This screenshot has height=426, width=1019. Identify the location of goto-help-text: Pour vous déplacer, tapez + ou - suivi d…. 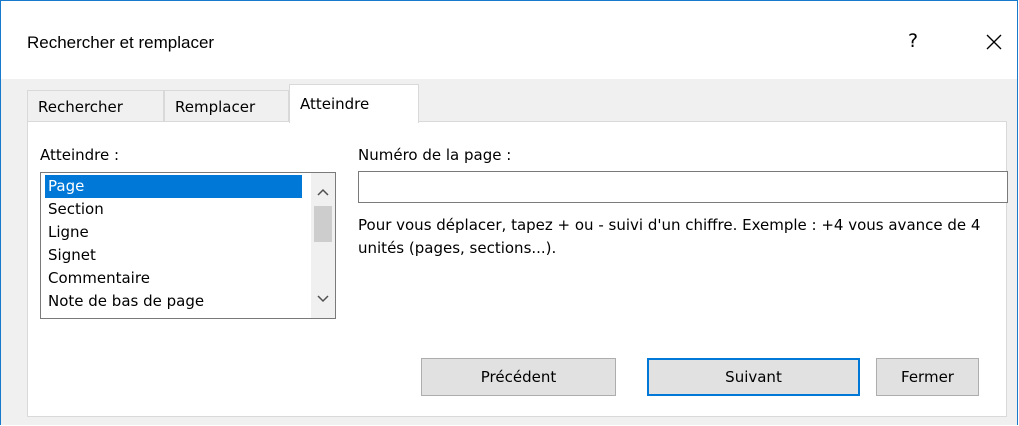
(669, 236).